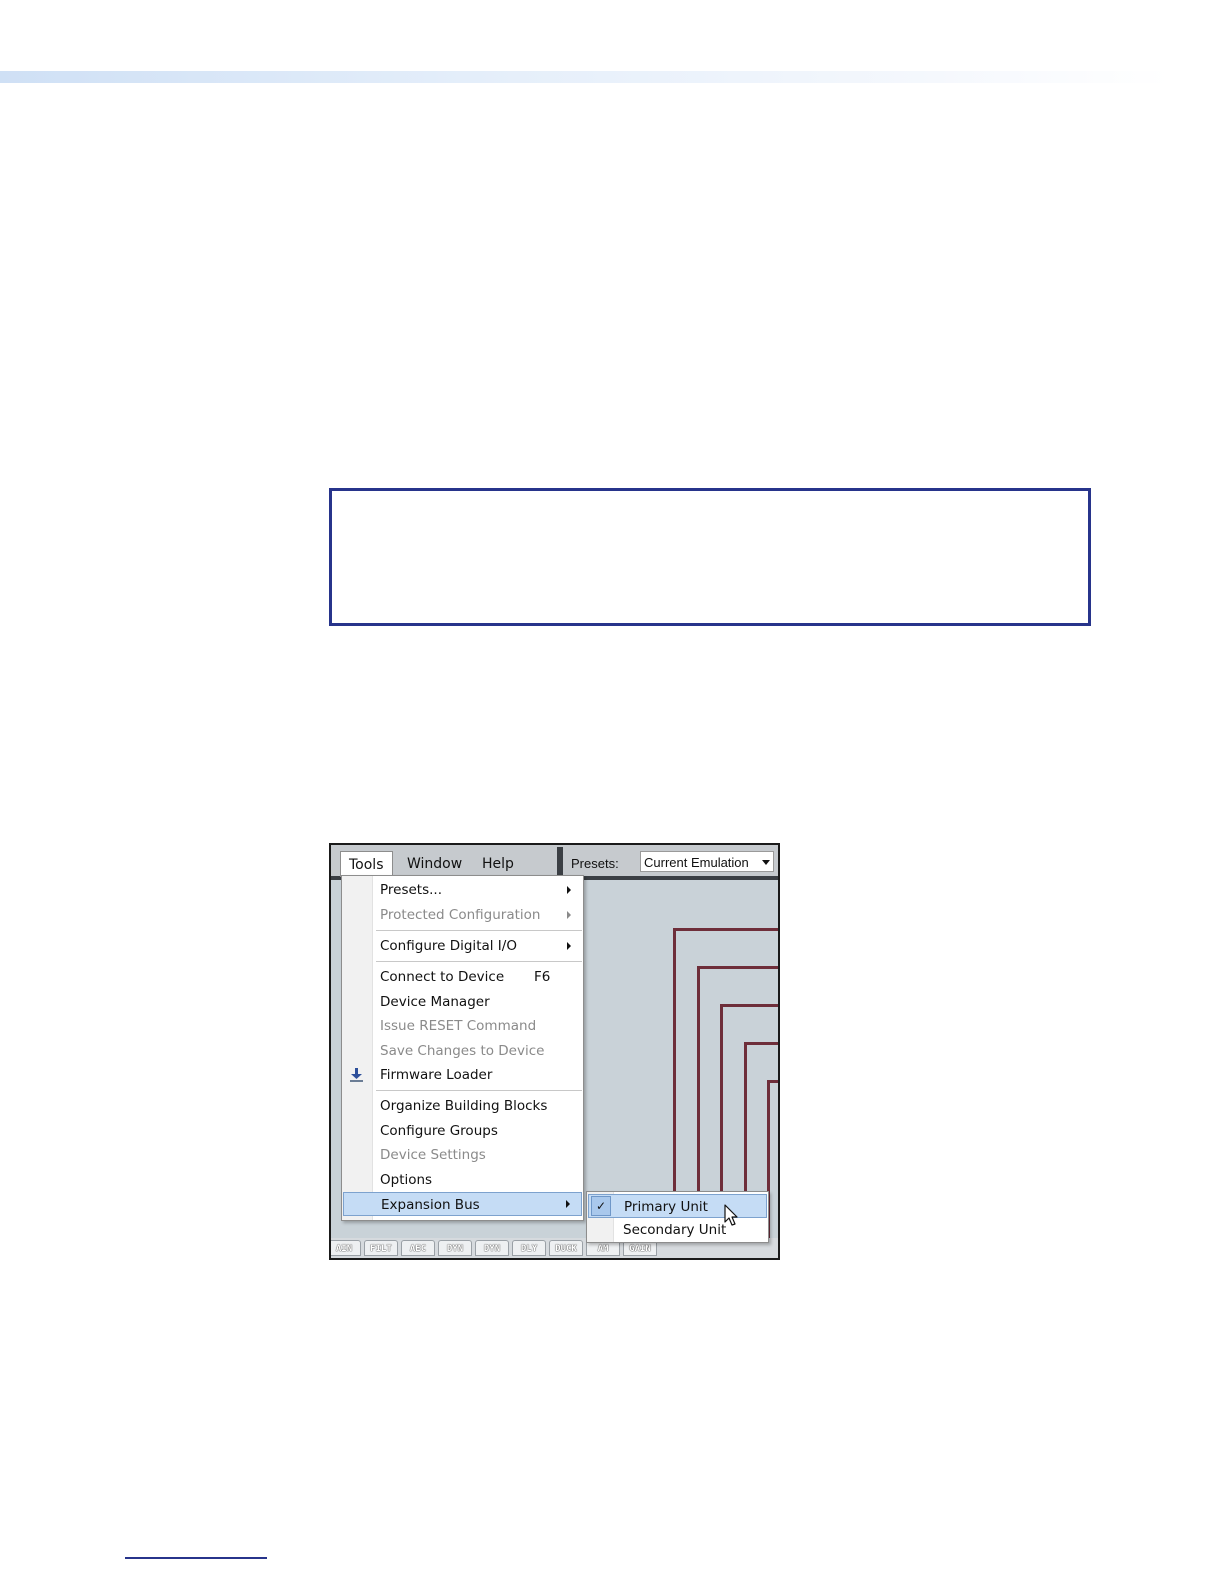 Image resolution: width=1224 pixels, height=1584 pixels. I want to click on menu-item-connect-to-device: Connect to Device F6, so click(462, 977).